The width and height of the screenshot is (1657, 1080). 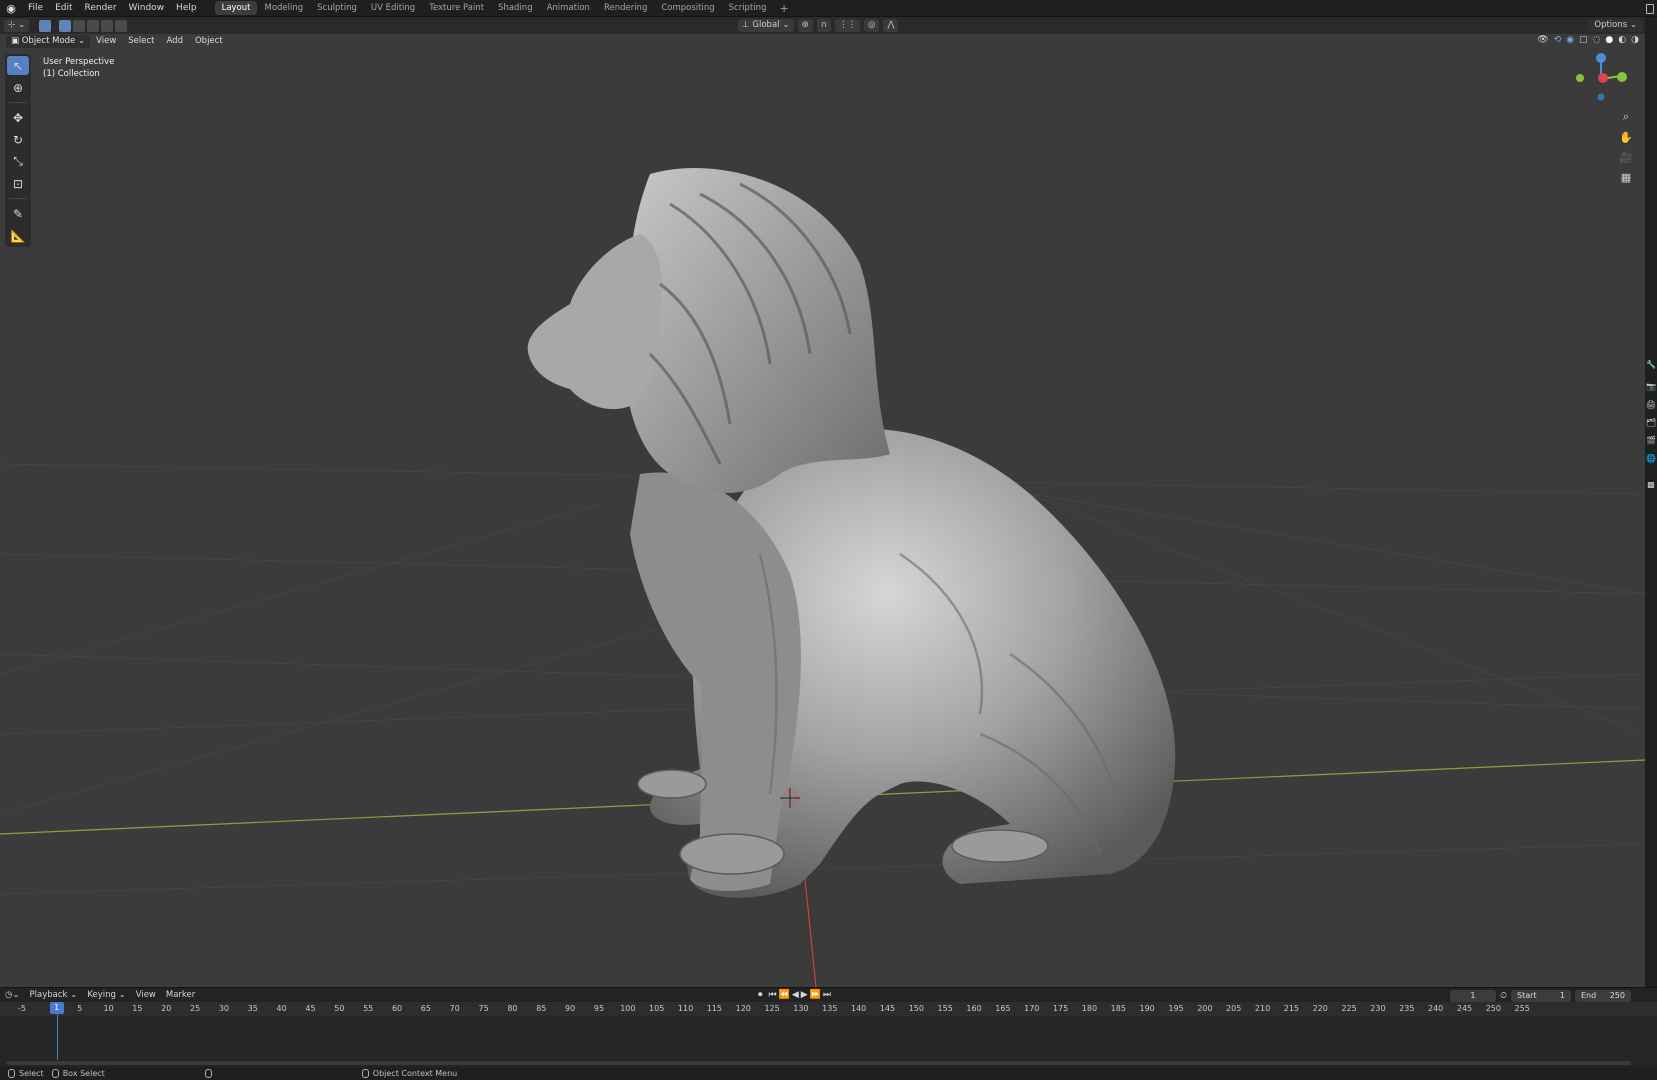 I want to click on tab-animation: Animation, so click(x=568, y=8).